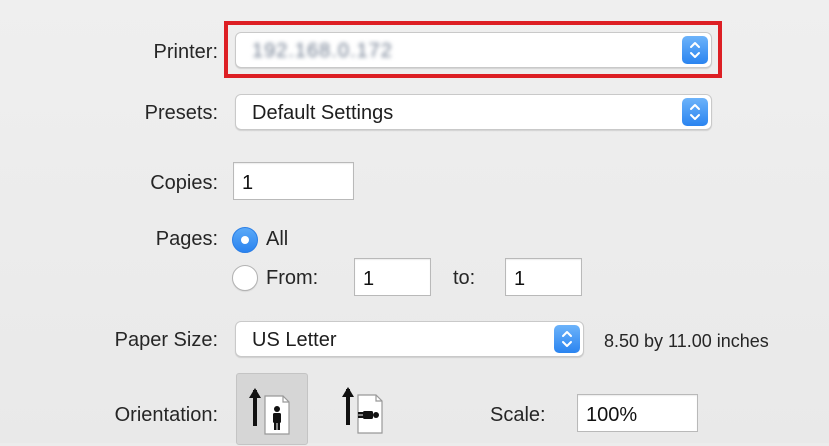  I want to click on paper-size-select: US Letter, so click(409, 339).